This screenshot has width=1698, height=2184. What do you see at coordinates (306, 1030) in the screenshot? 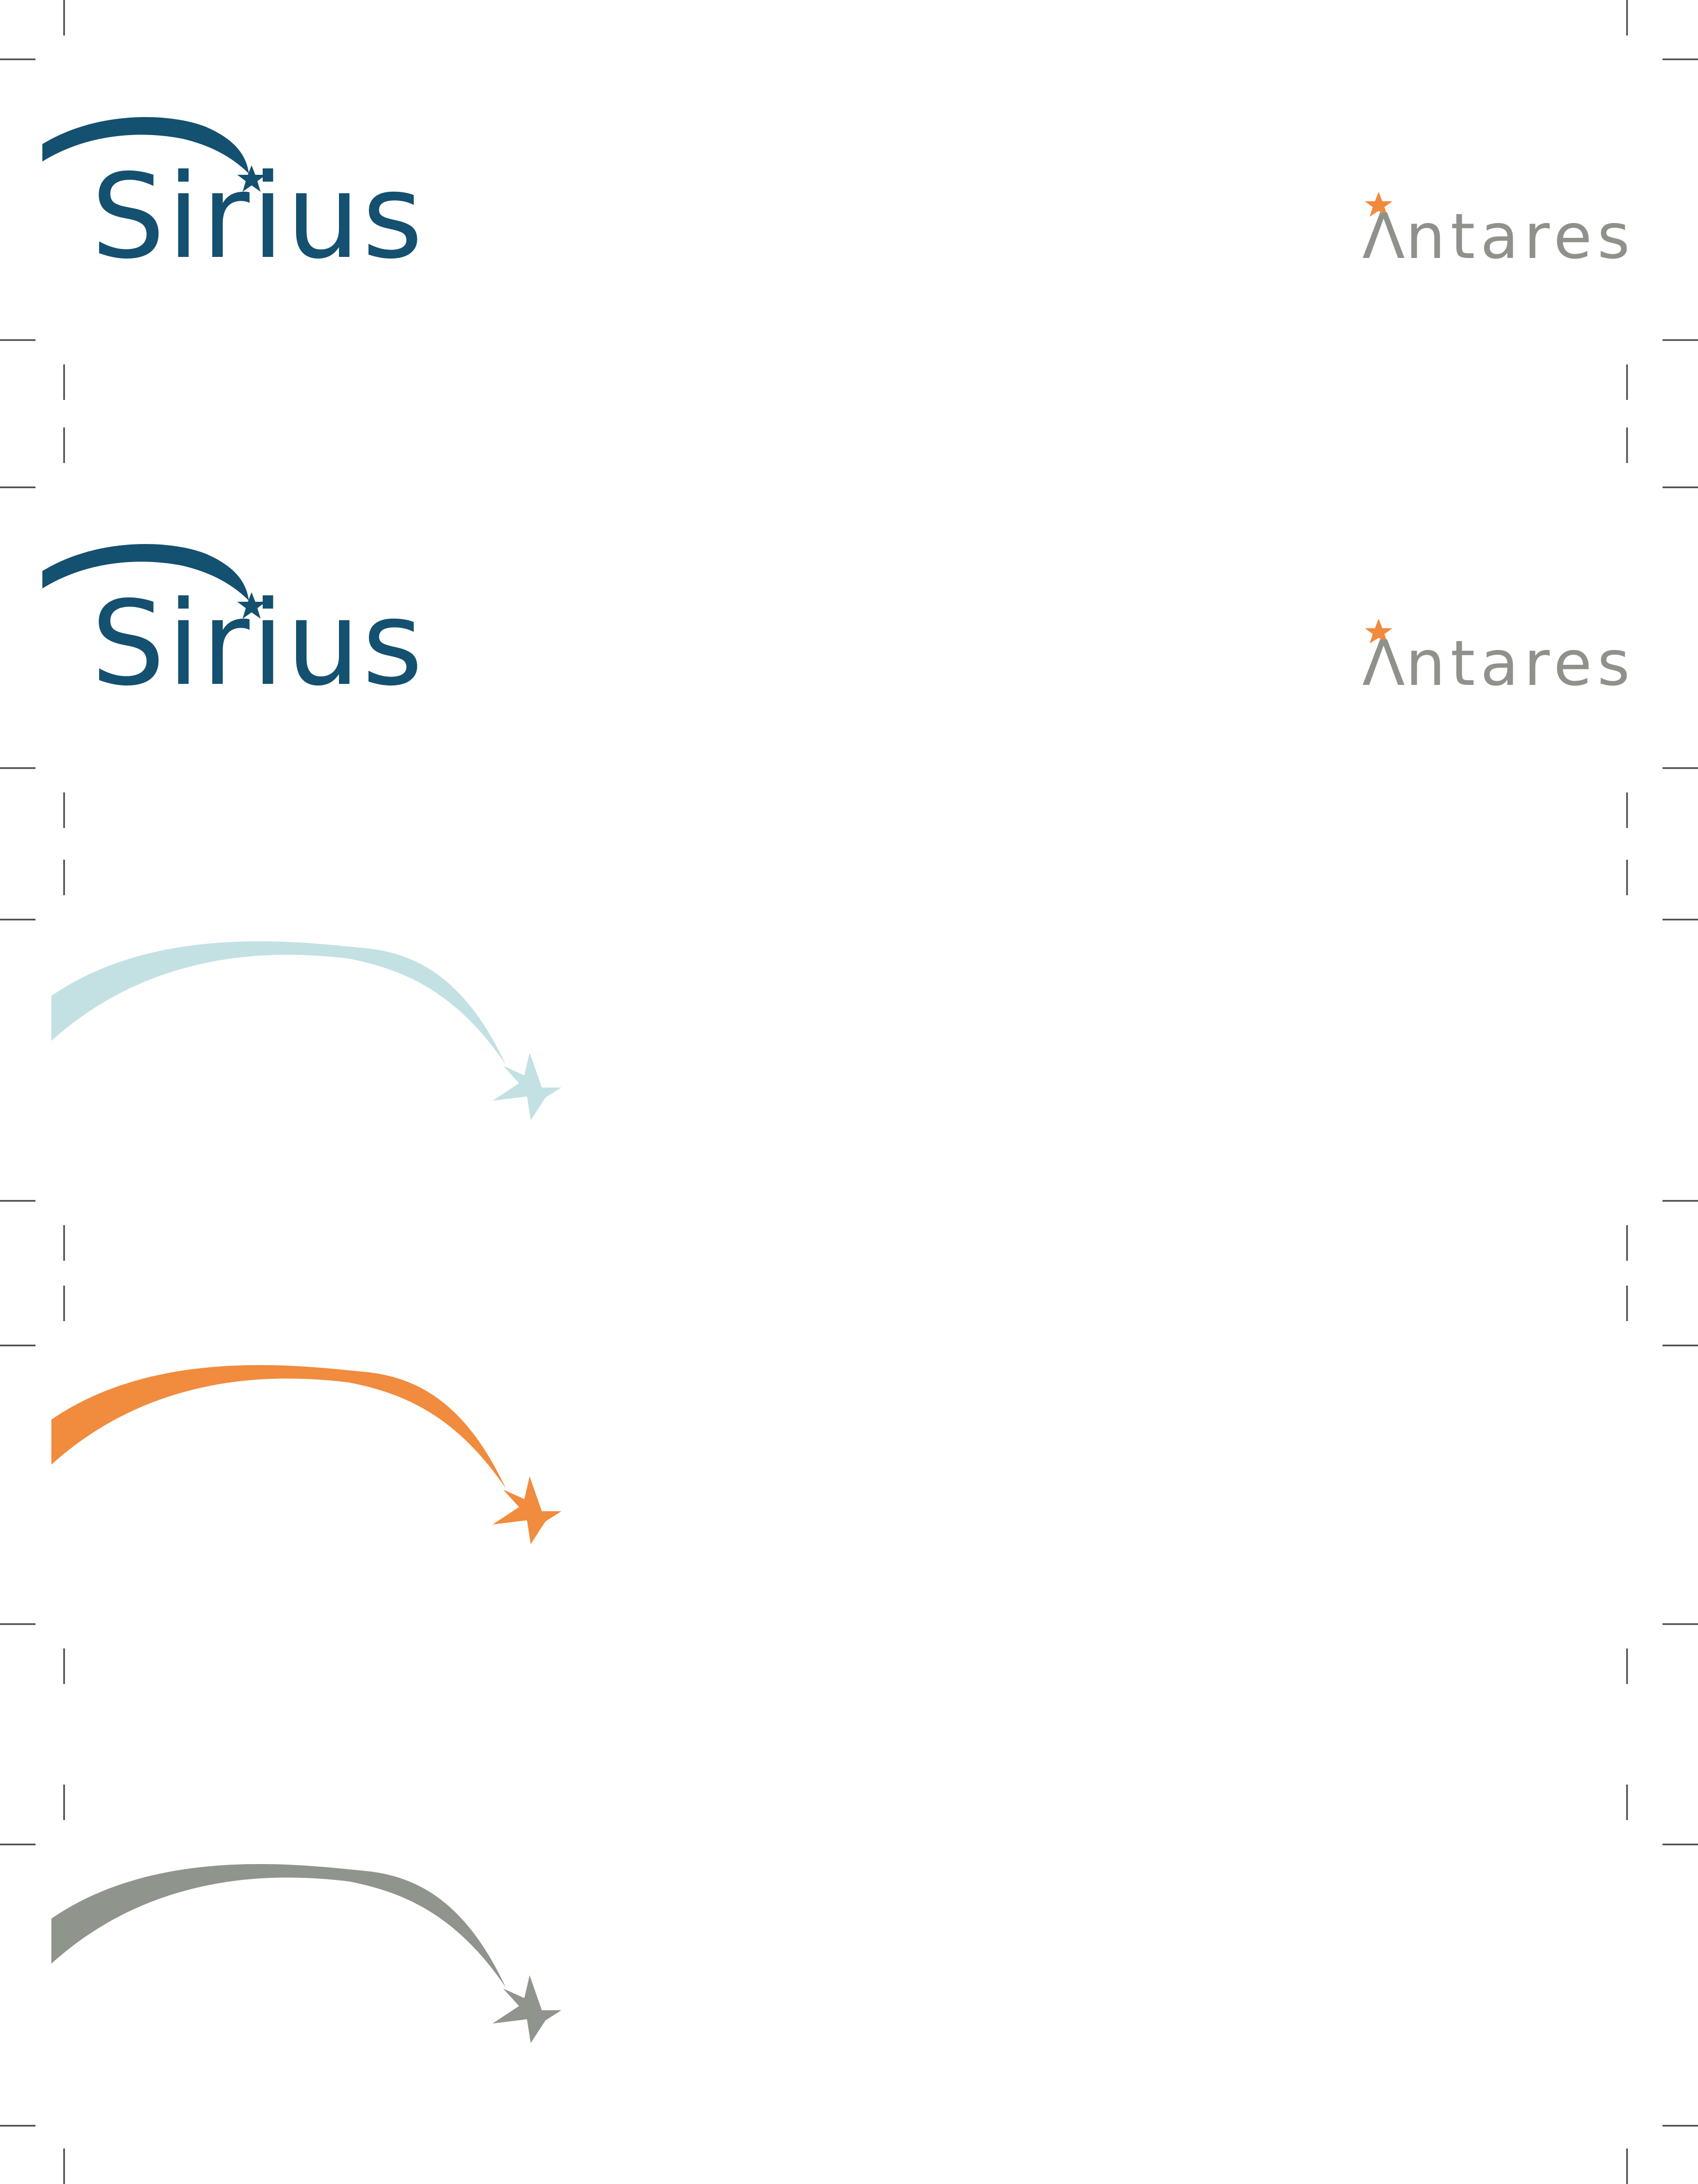
I see `light-blue-swoosh-star-icon` at bounding box center [306, 1030].